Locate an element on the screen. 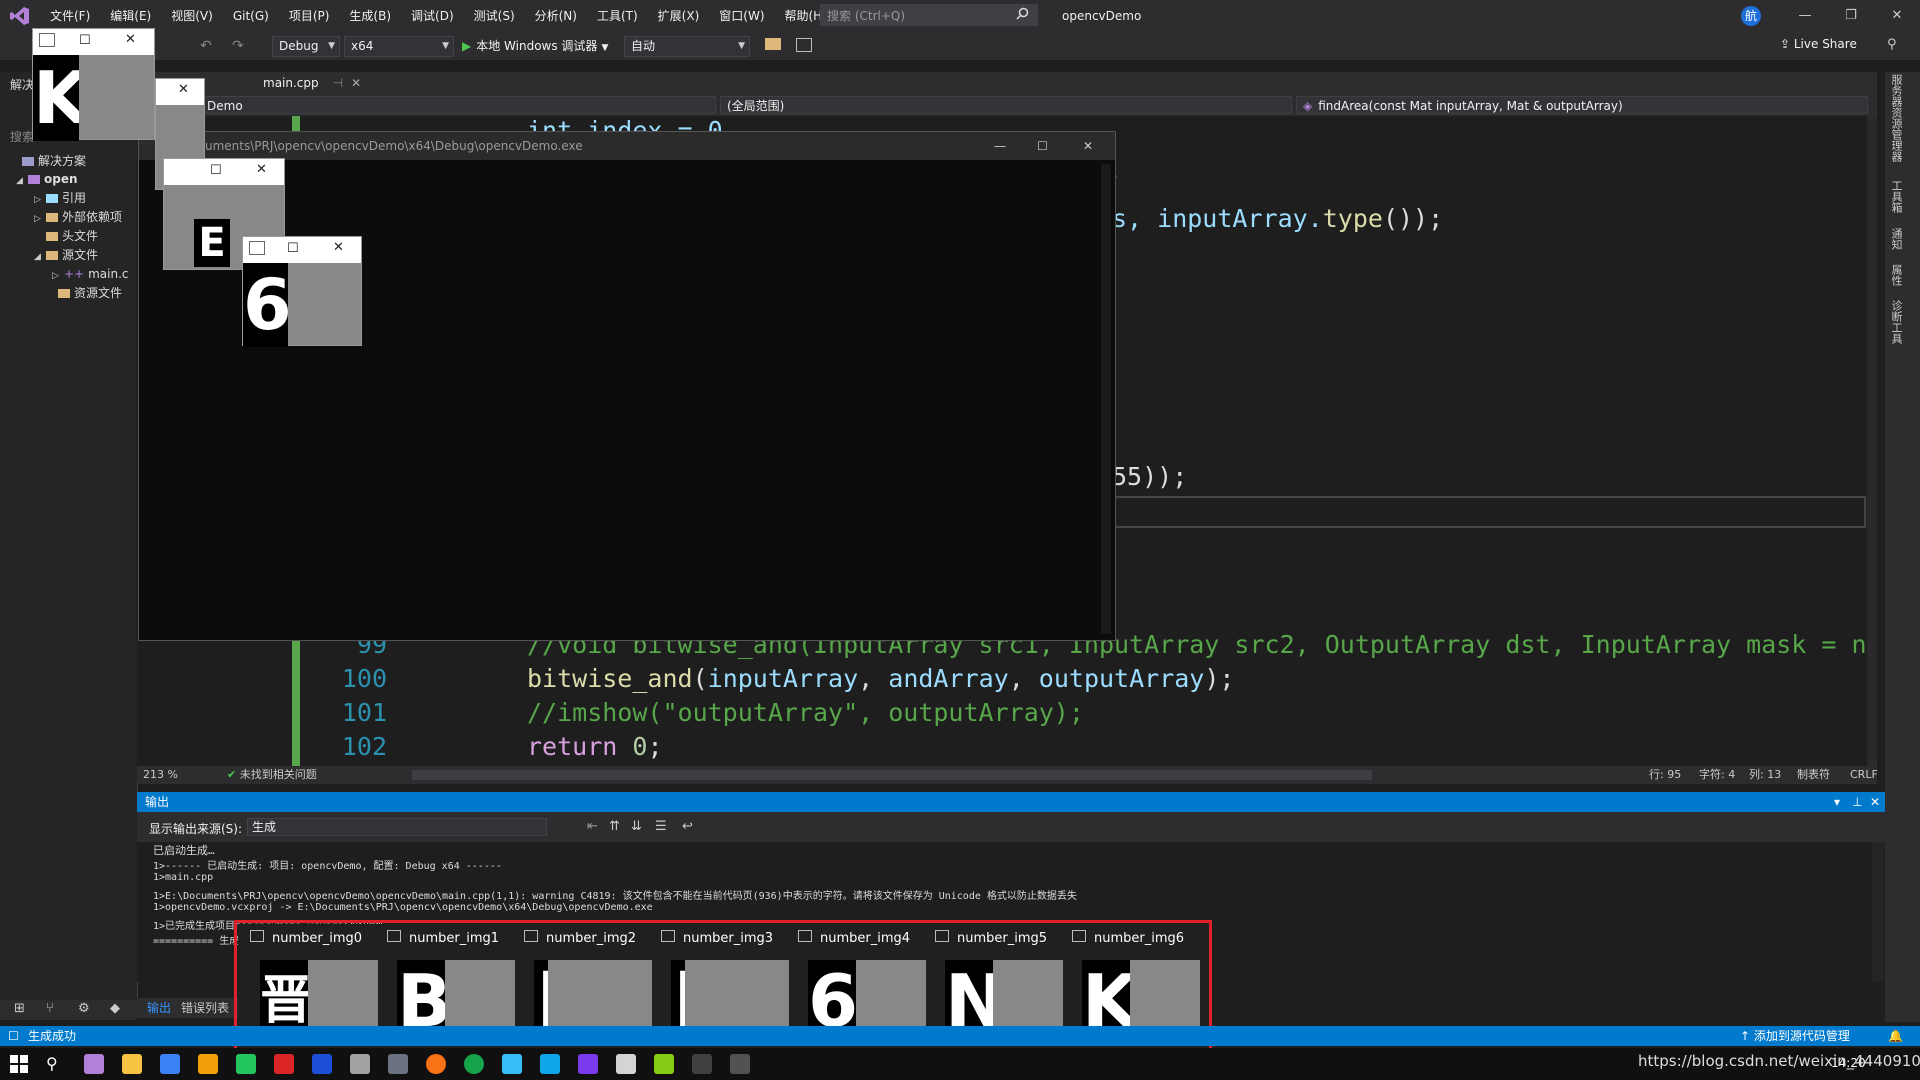 The width and height of the screenshot is (1920, 1080). properties-tab: 属性 is located at coordinates (1896, 275).